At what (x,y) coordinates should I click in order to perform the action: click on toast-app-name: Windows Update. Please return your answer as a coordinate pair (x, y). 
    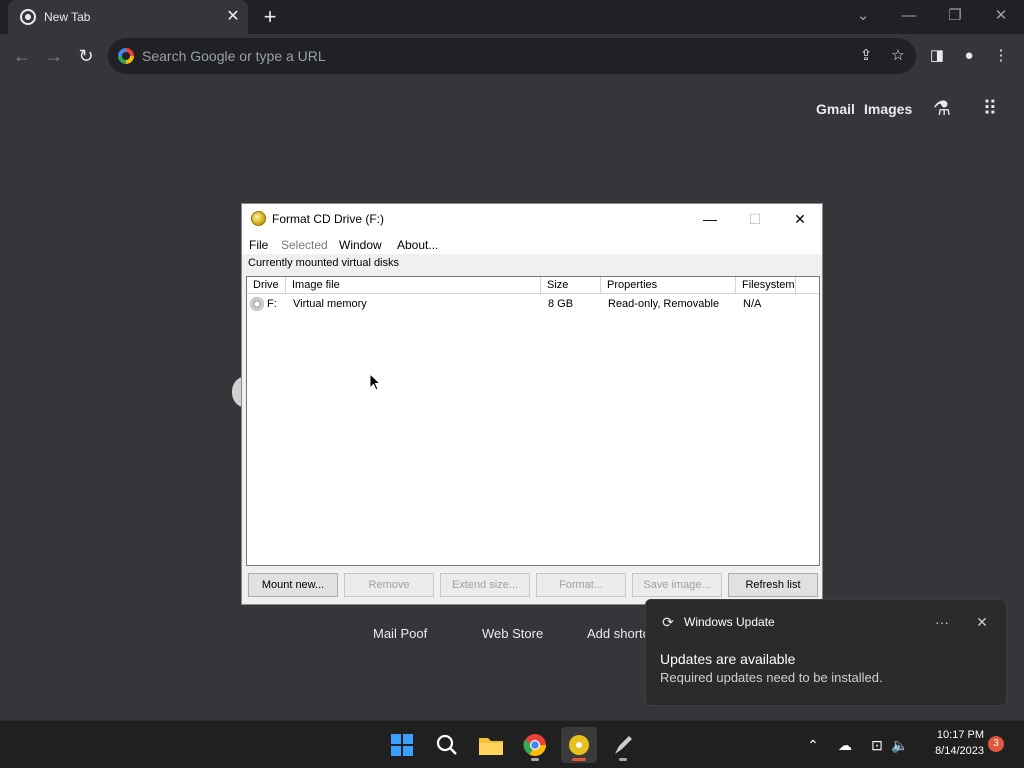
    Looking at the image, I should click on (729, 622).